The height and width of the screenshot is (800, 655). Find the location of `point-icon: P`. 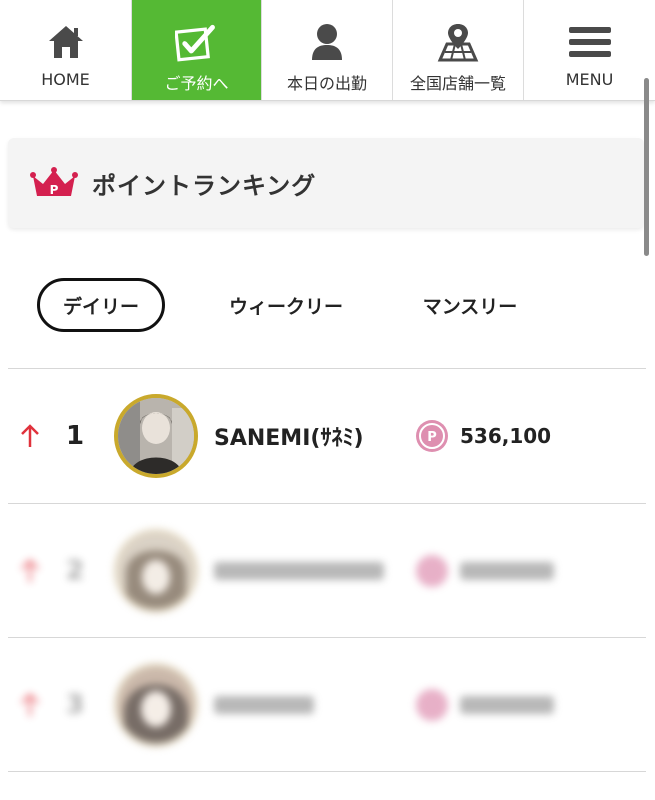

point-icon: P is located at coordinates (432, 436).